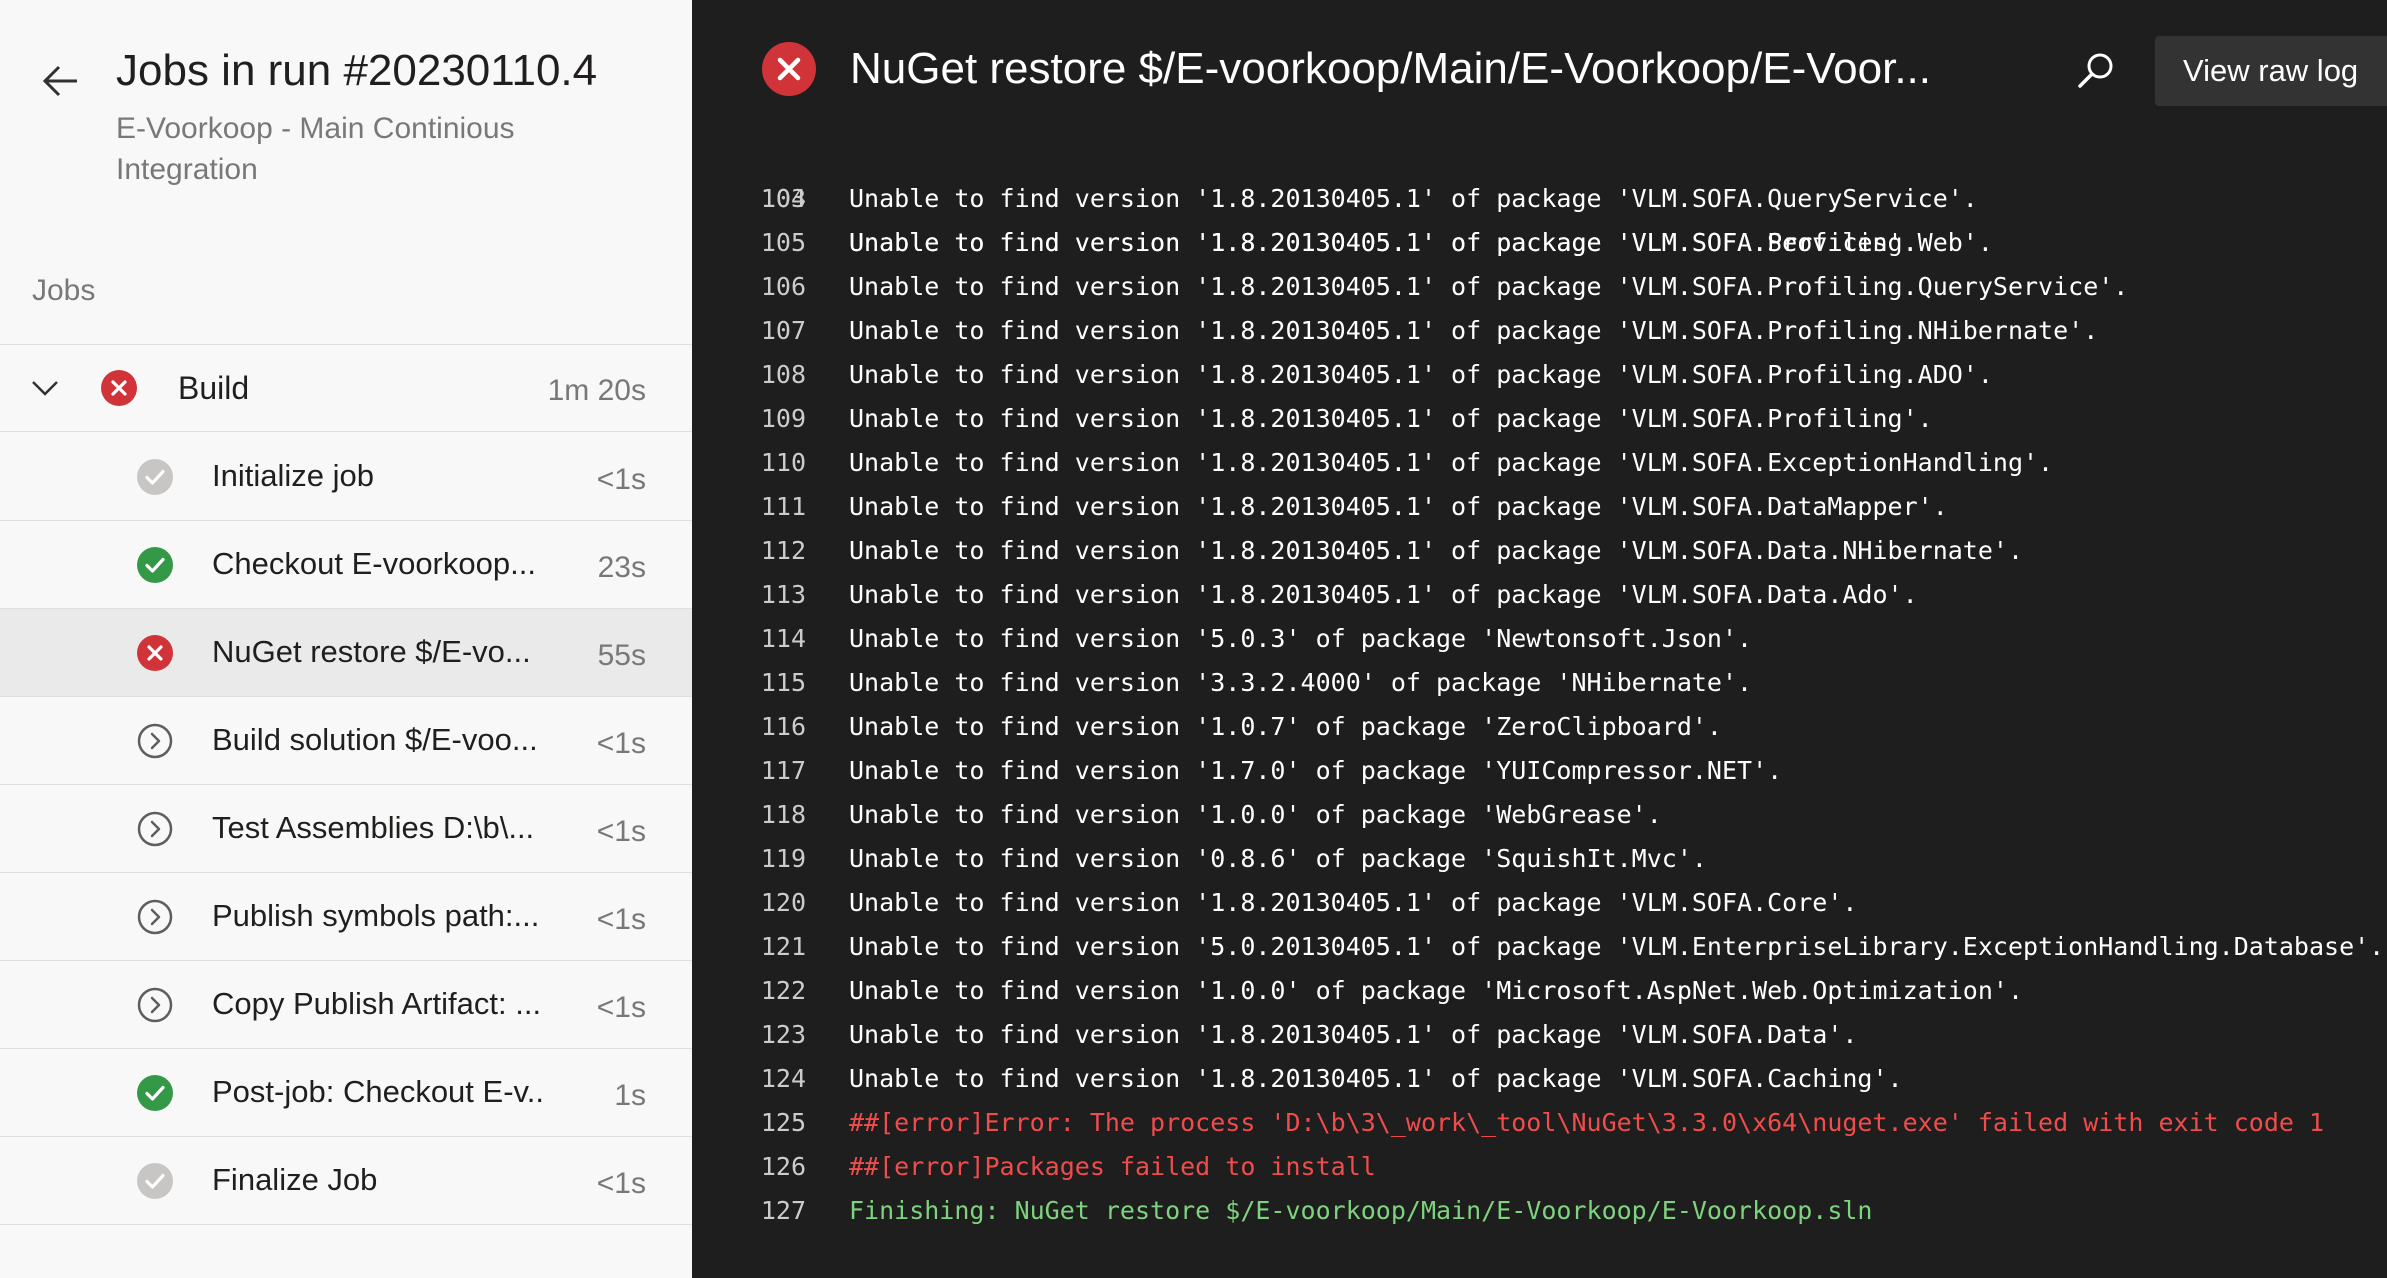 The image size is (2387, 1278). Describe the element at coordinates (783, 198) in the screenshot. I see `log-line-number: 104` at that location.